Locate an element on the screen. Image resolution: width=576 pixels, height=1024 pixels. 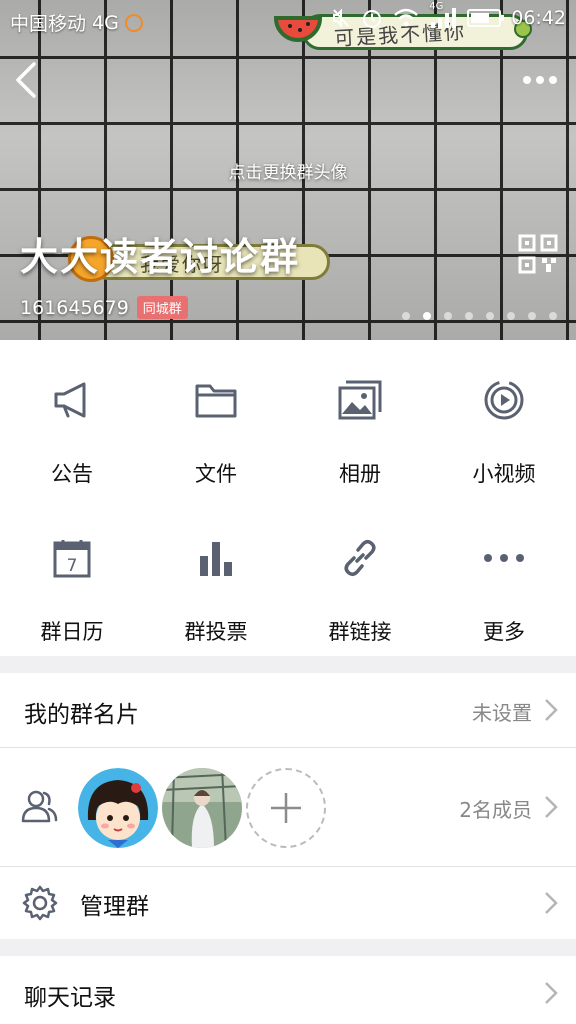
feature-link: 群链接 is located at coordinates (360, 577).